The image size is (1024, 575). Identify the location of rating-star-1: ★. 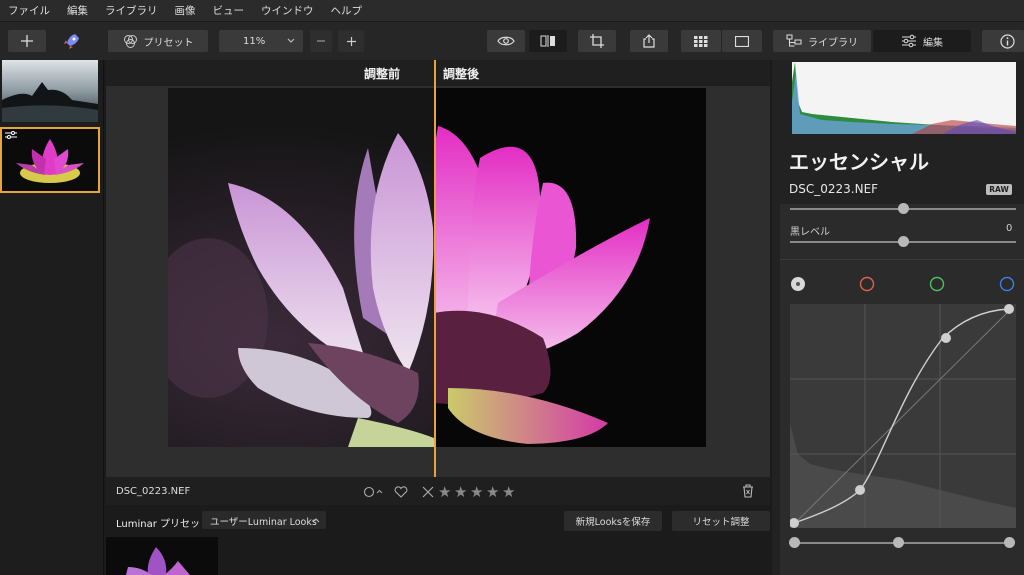
(444, 492).